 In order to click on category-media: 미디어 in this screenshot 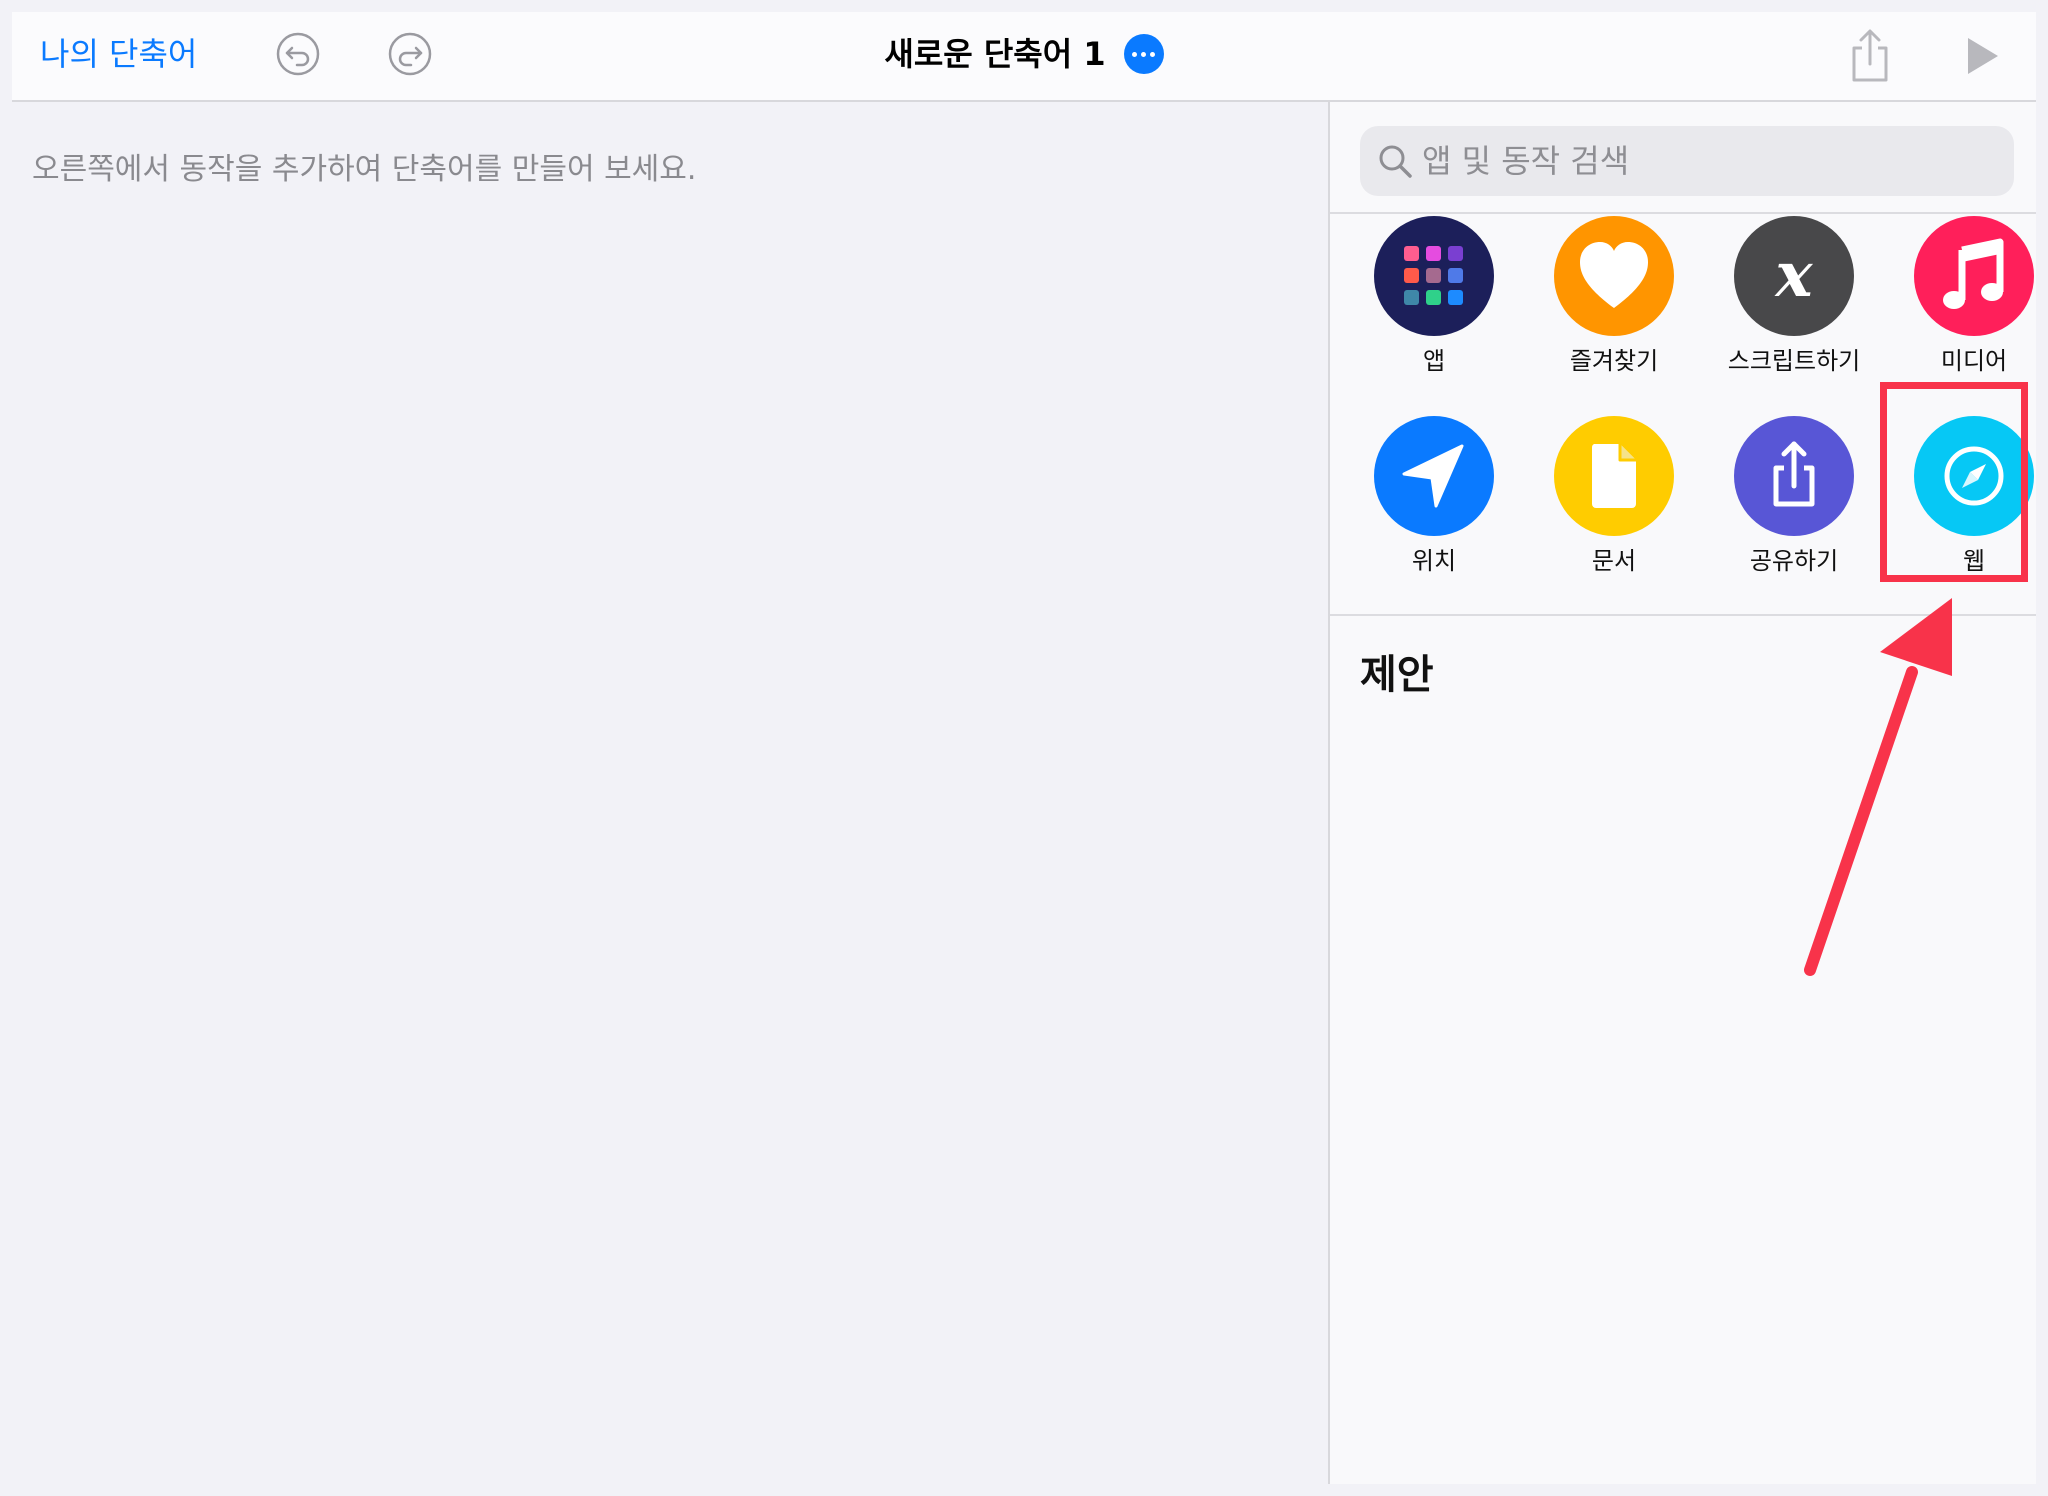, I will do `click(1967, 296)`.